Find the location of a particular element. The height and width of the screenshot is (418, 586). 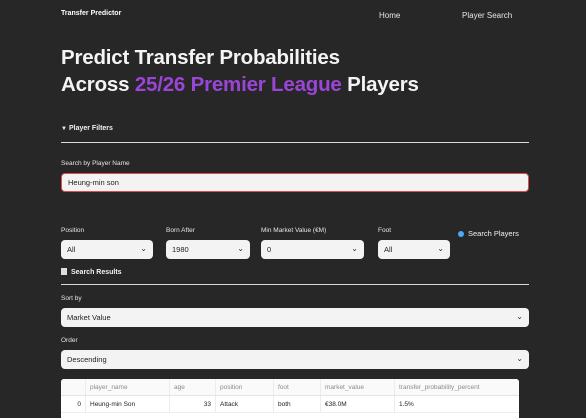

column-header-transfer-probability: transfer_probability_percent is located at coordinates (457, 387).